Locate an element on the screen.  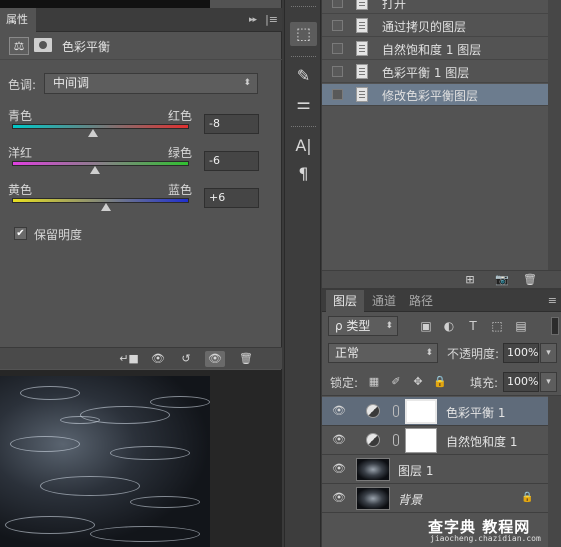
opacity-label: 不透明度: is located at coordinates (473, 354).